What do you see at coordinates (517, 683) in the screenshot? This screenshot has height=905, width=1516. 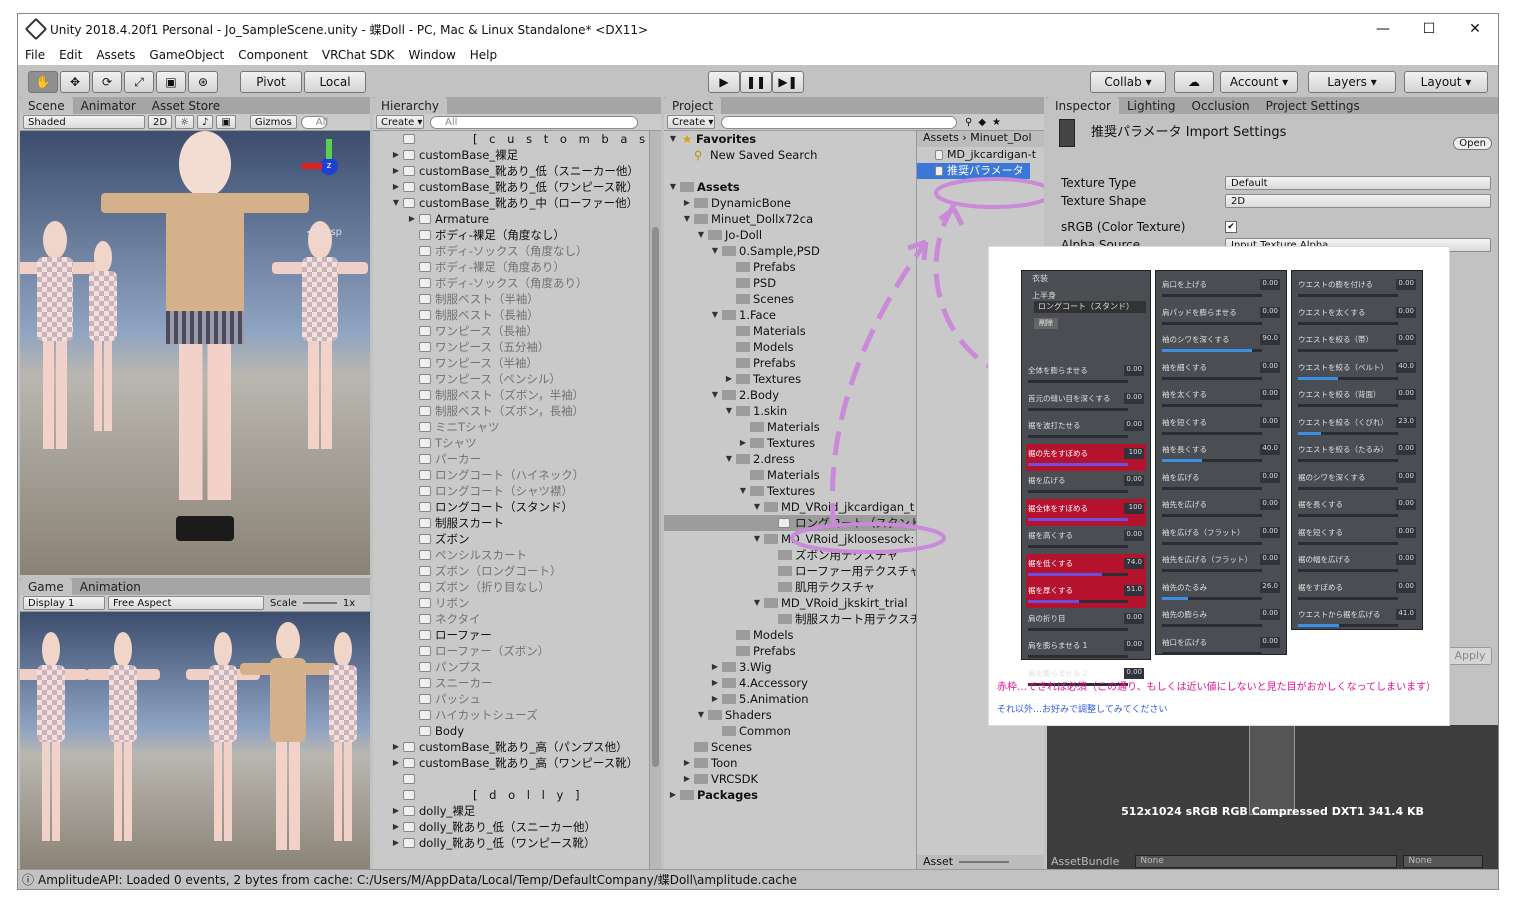 I see `hierarchy-item: スニーカー` at bounding box center [517, 683].